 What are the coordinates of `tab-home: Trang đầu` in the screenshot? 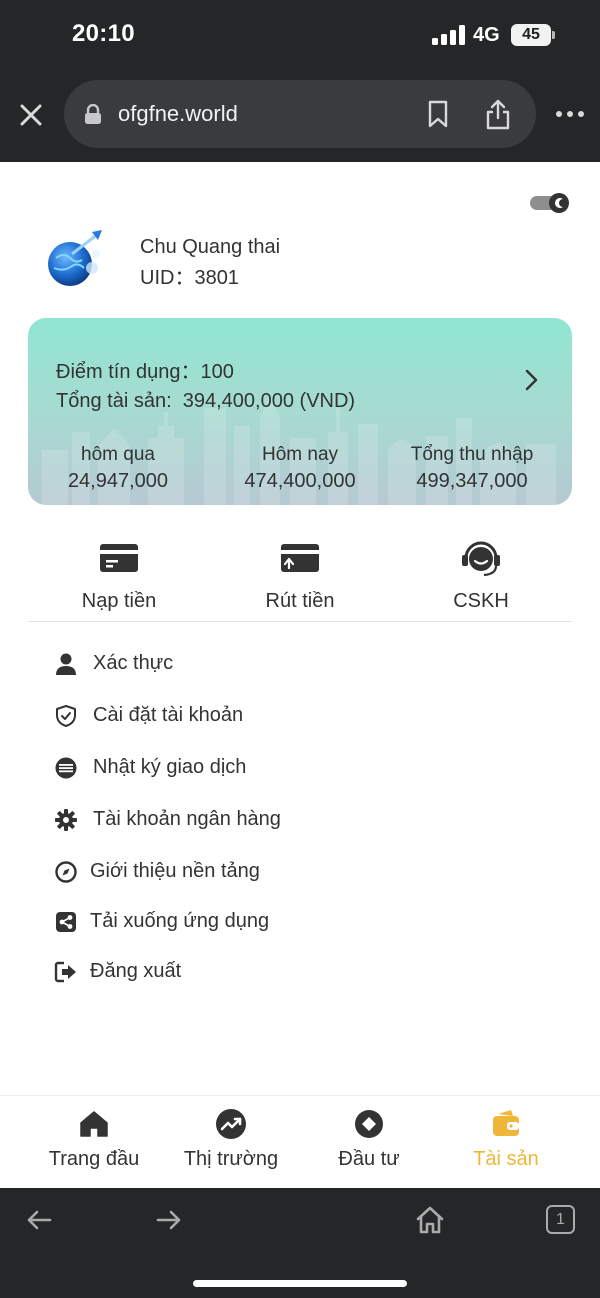 It's located at (94, 1139).